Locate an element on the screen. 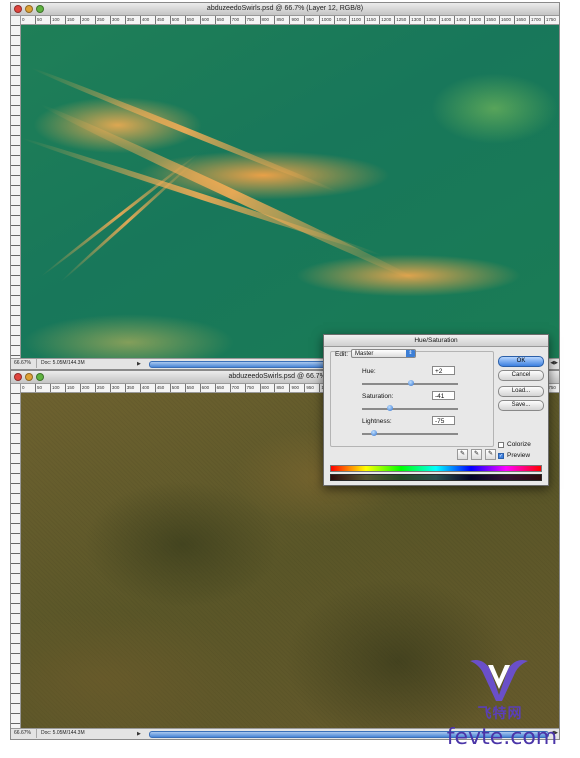 This screenshot has height=758, width=580. ruler-tick-label: 150 is located at coordinates (72, 388).